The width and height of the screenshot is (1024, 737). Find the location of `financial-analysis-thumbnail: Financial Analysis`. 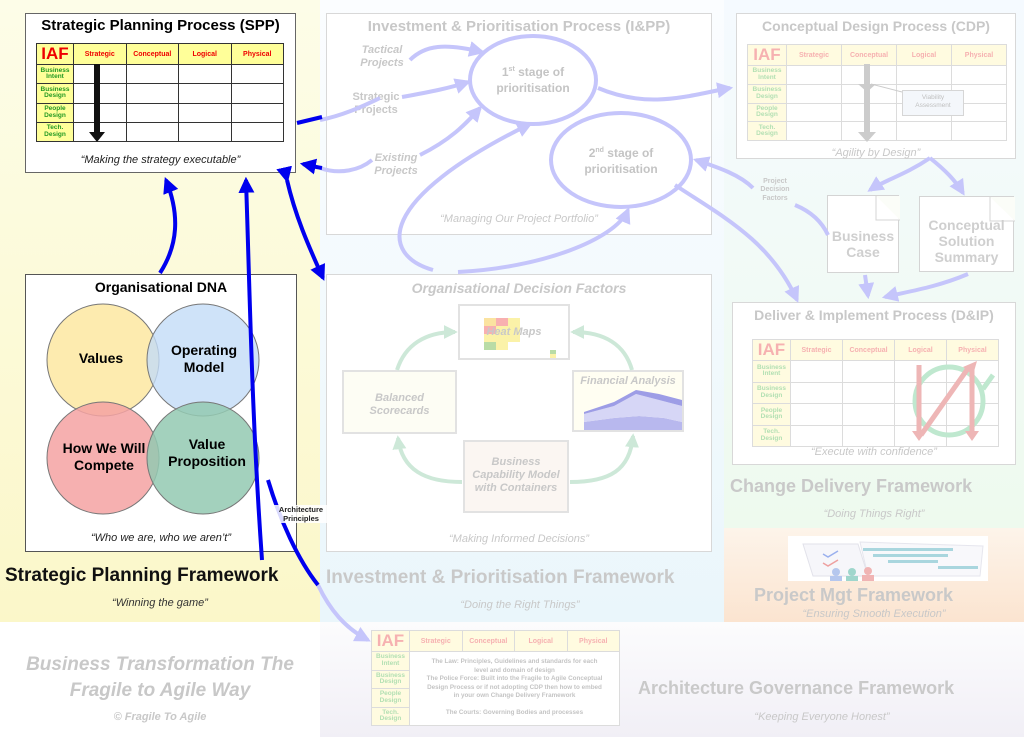

financial-analysis-thumbnail: Financial Analysis is located at coordinates (628, 401).